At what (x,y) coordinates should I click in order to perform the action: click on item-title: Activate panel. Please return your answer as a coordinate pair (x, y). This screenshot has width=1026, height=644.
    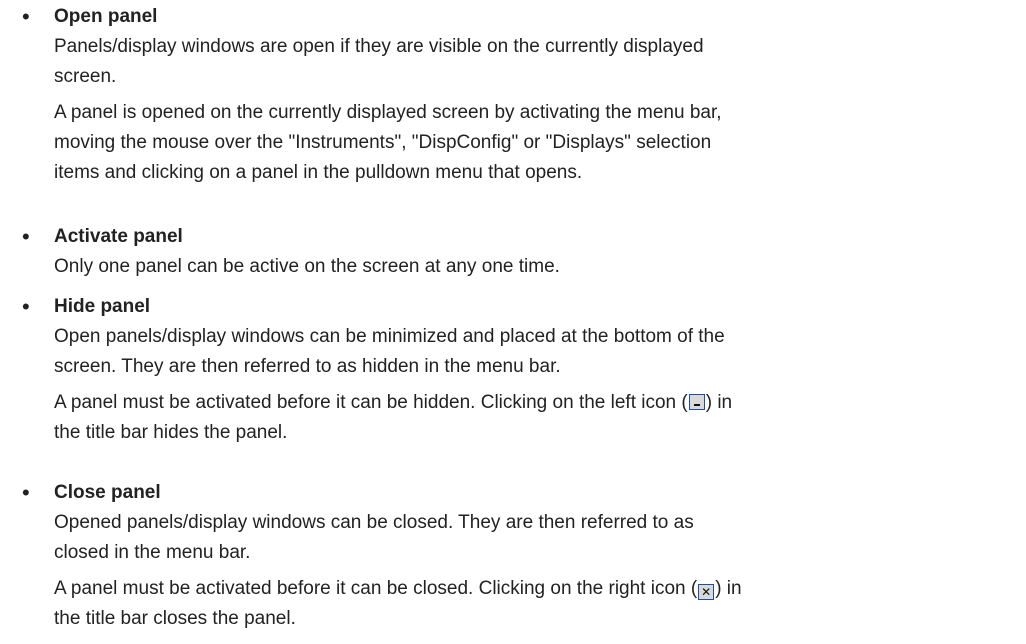
    Looking at the image, I should click on (118, 236).